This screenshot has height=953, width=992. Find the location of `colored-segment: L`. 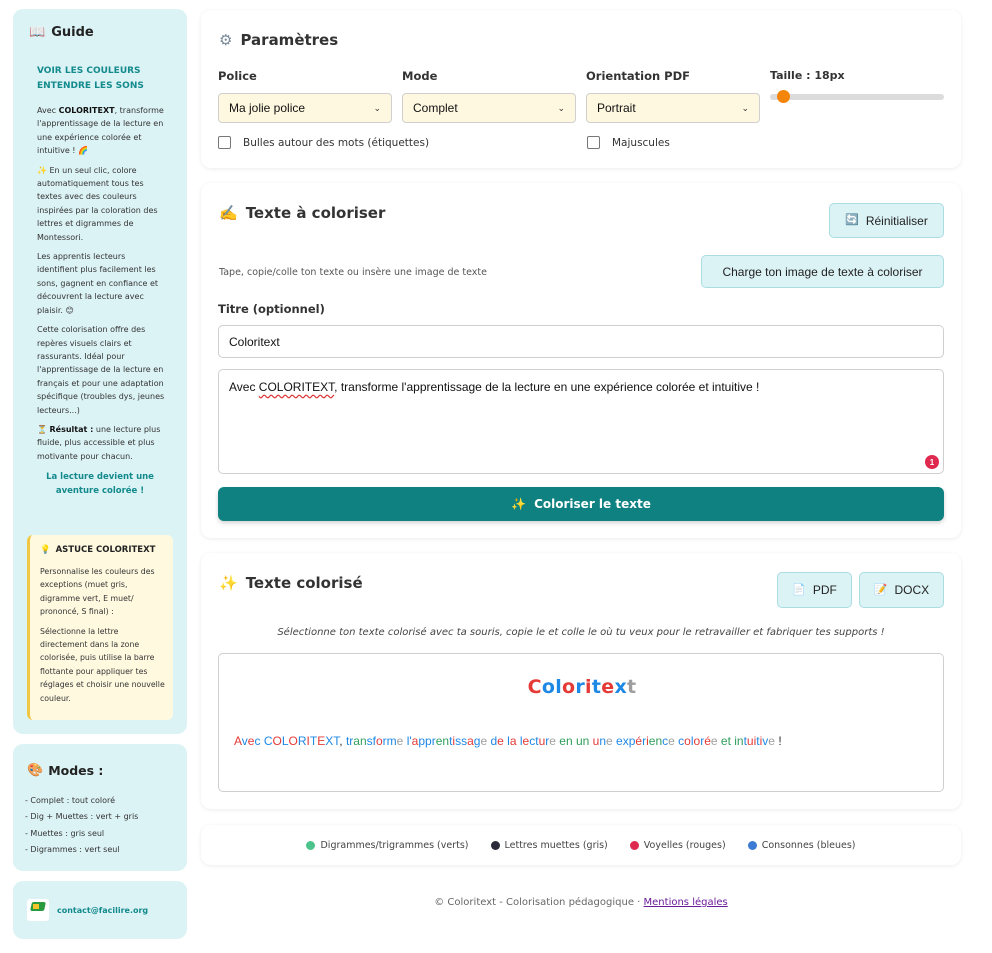

colored-segment: L is located at coordinates (285, 741).